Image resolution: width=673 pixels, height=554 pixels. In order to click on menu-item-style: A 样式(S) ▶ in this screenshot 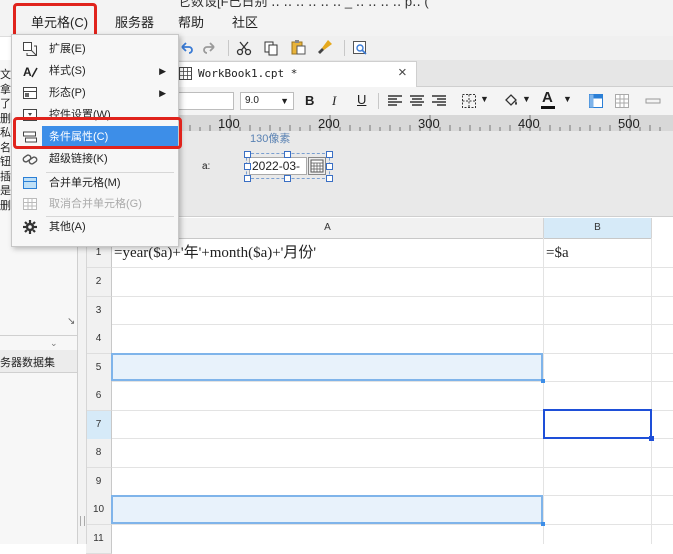, I will do `click(95, 71)`.